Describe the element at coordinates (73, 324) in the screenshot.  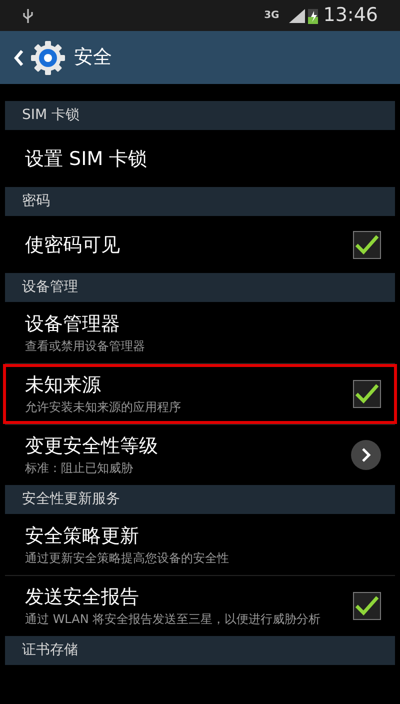
I see `row-title: 设备管理器` at that location.